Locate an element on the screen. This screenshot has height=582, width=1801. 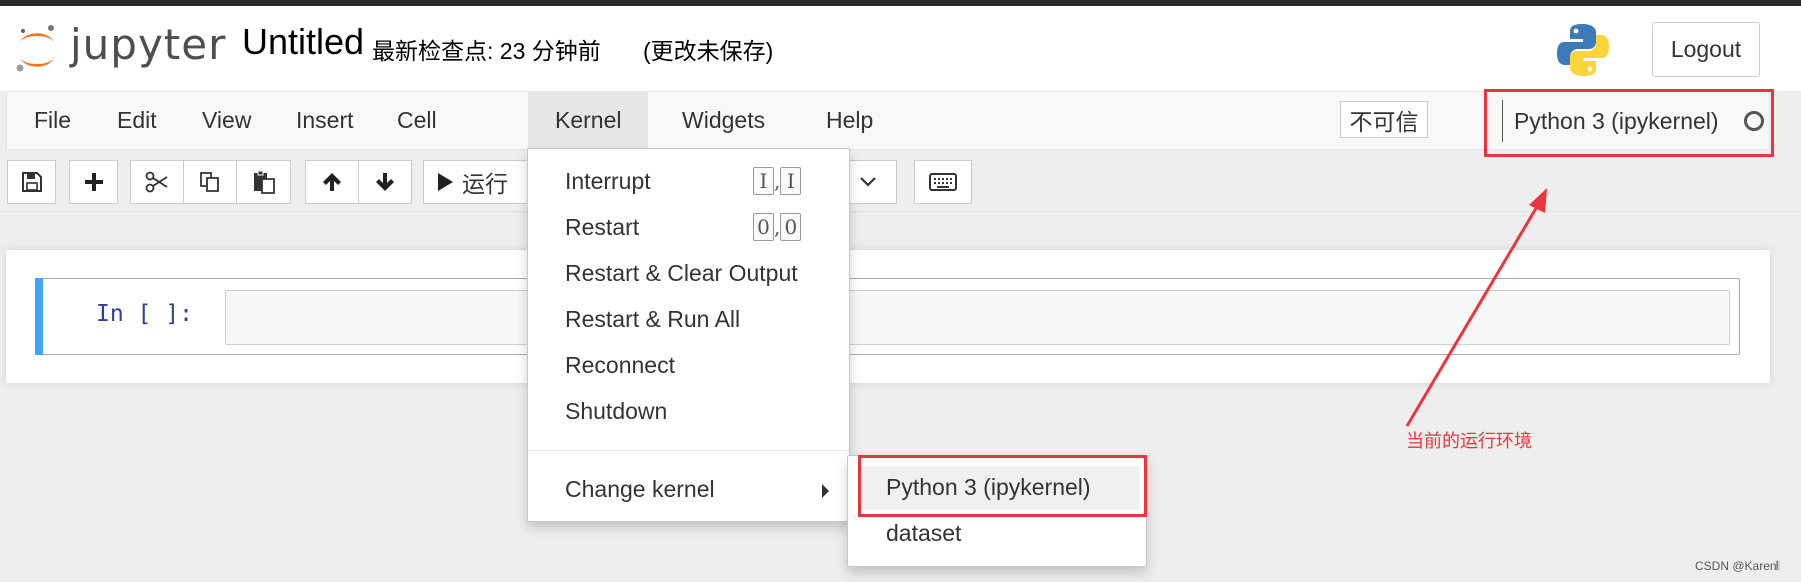
watermark: CSDN @Karen𝄃 is located at coordinates (1737, 566).